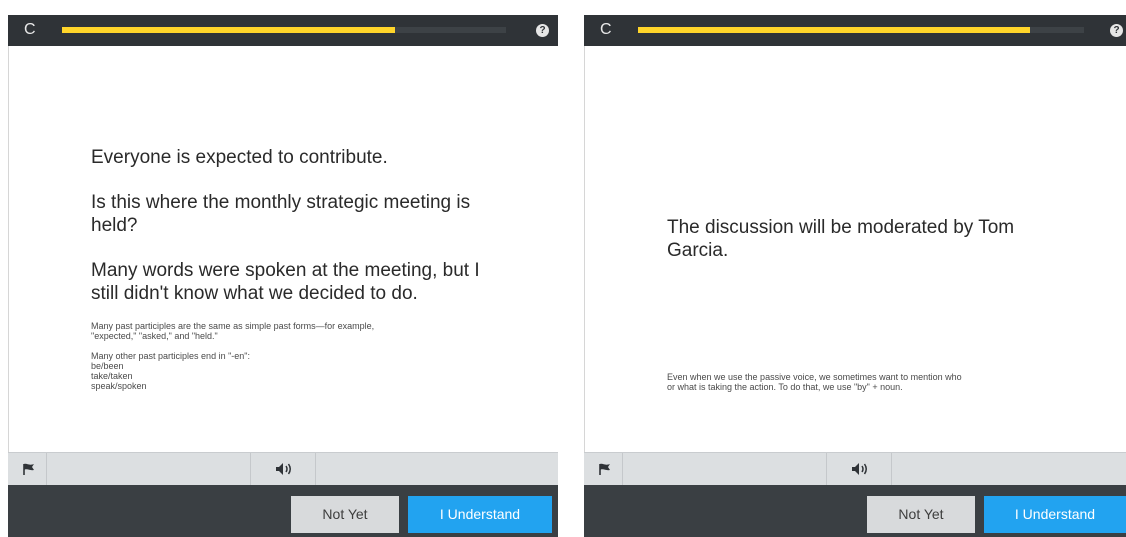  I want to click on note-line: be/been, so click(107, 366).